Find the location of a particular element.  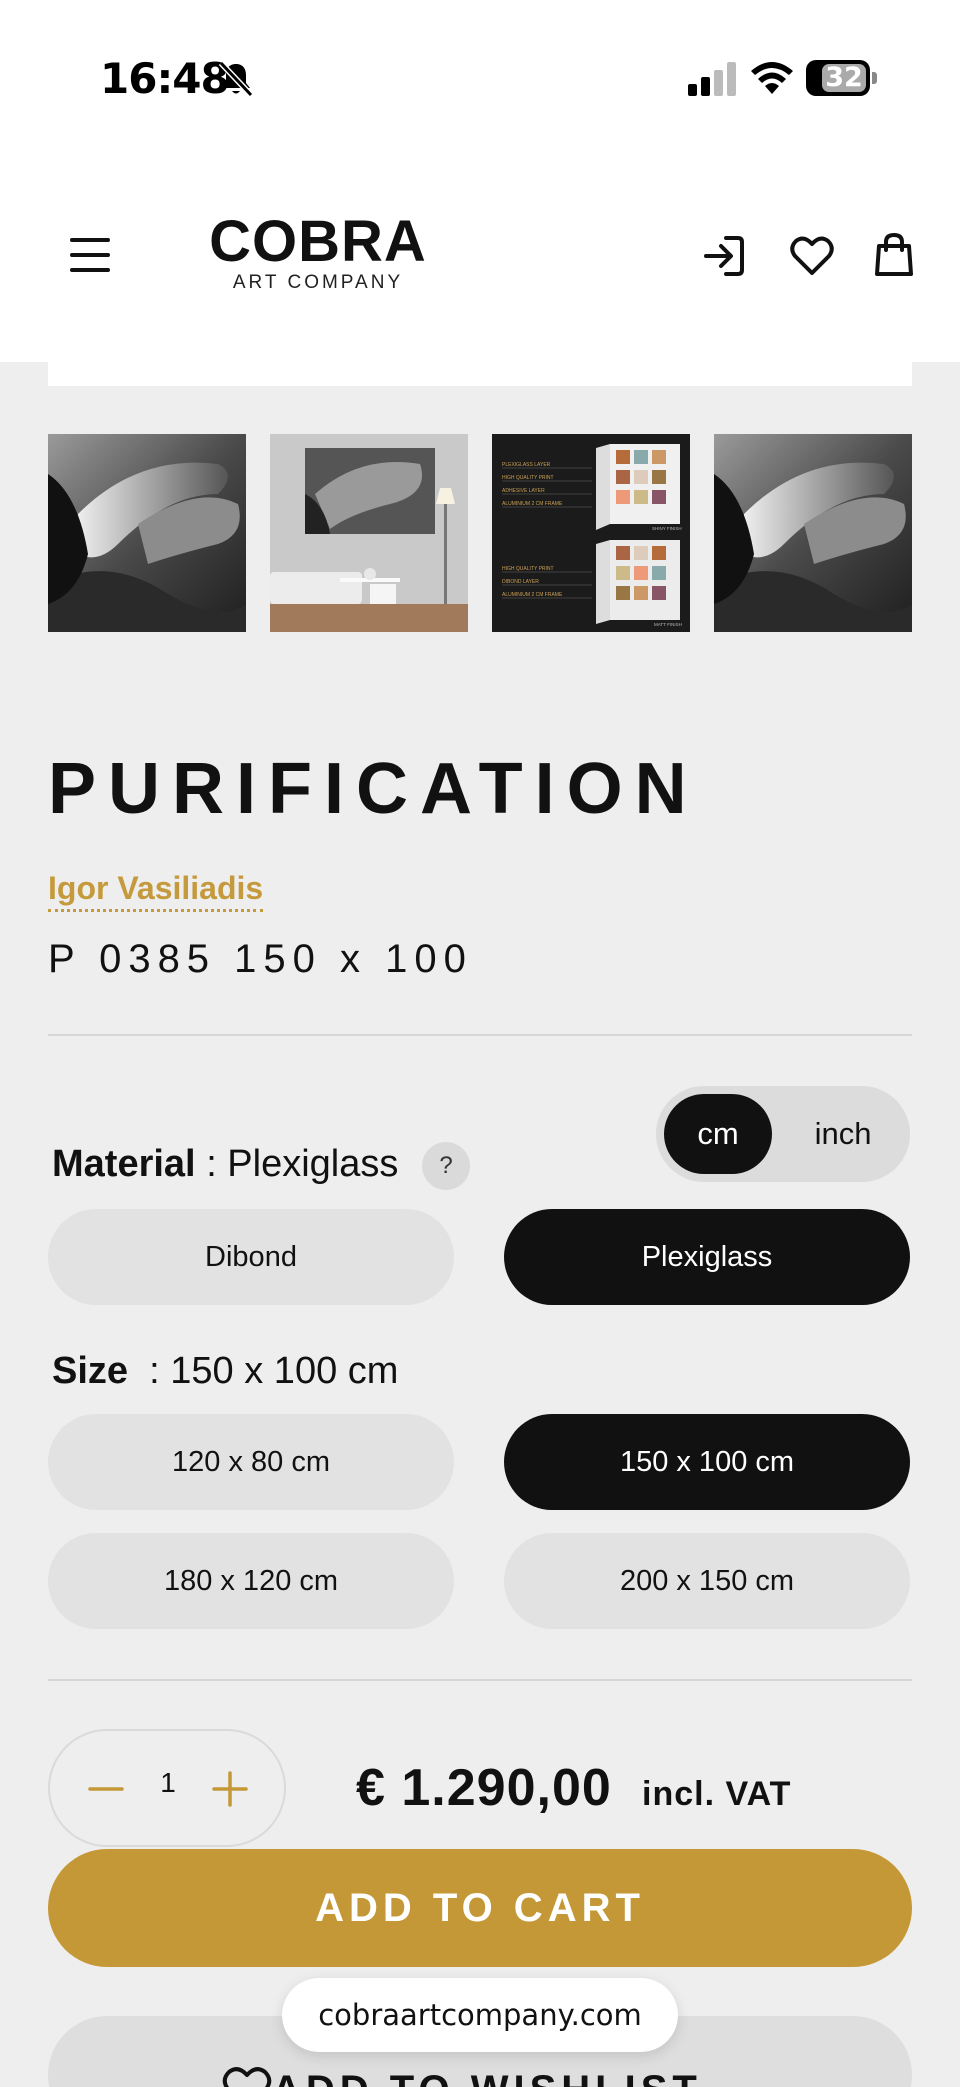

size-option-120x80: 120 x 80 cm is located at coordinates (251, 1462).